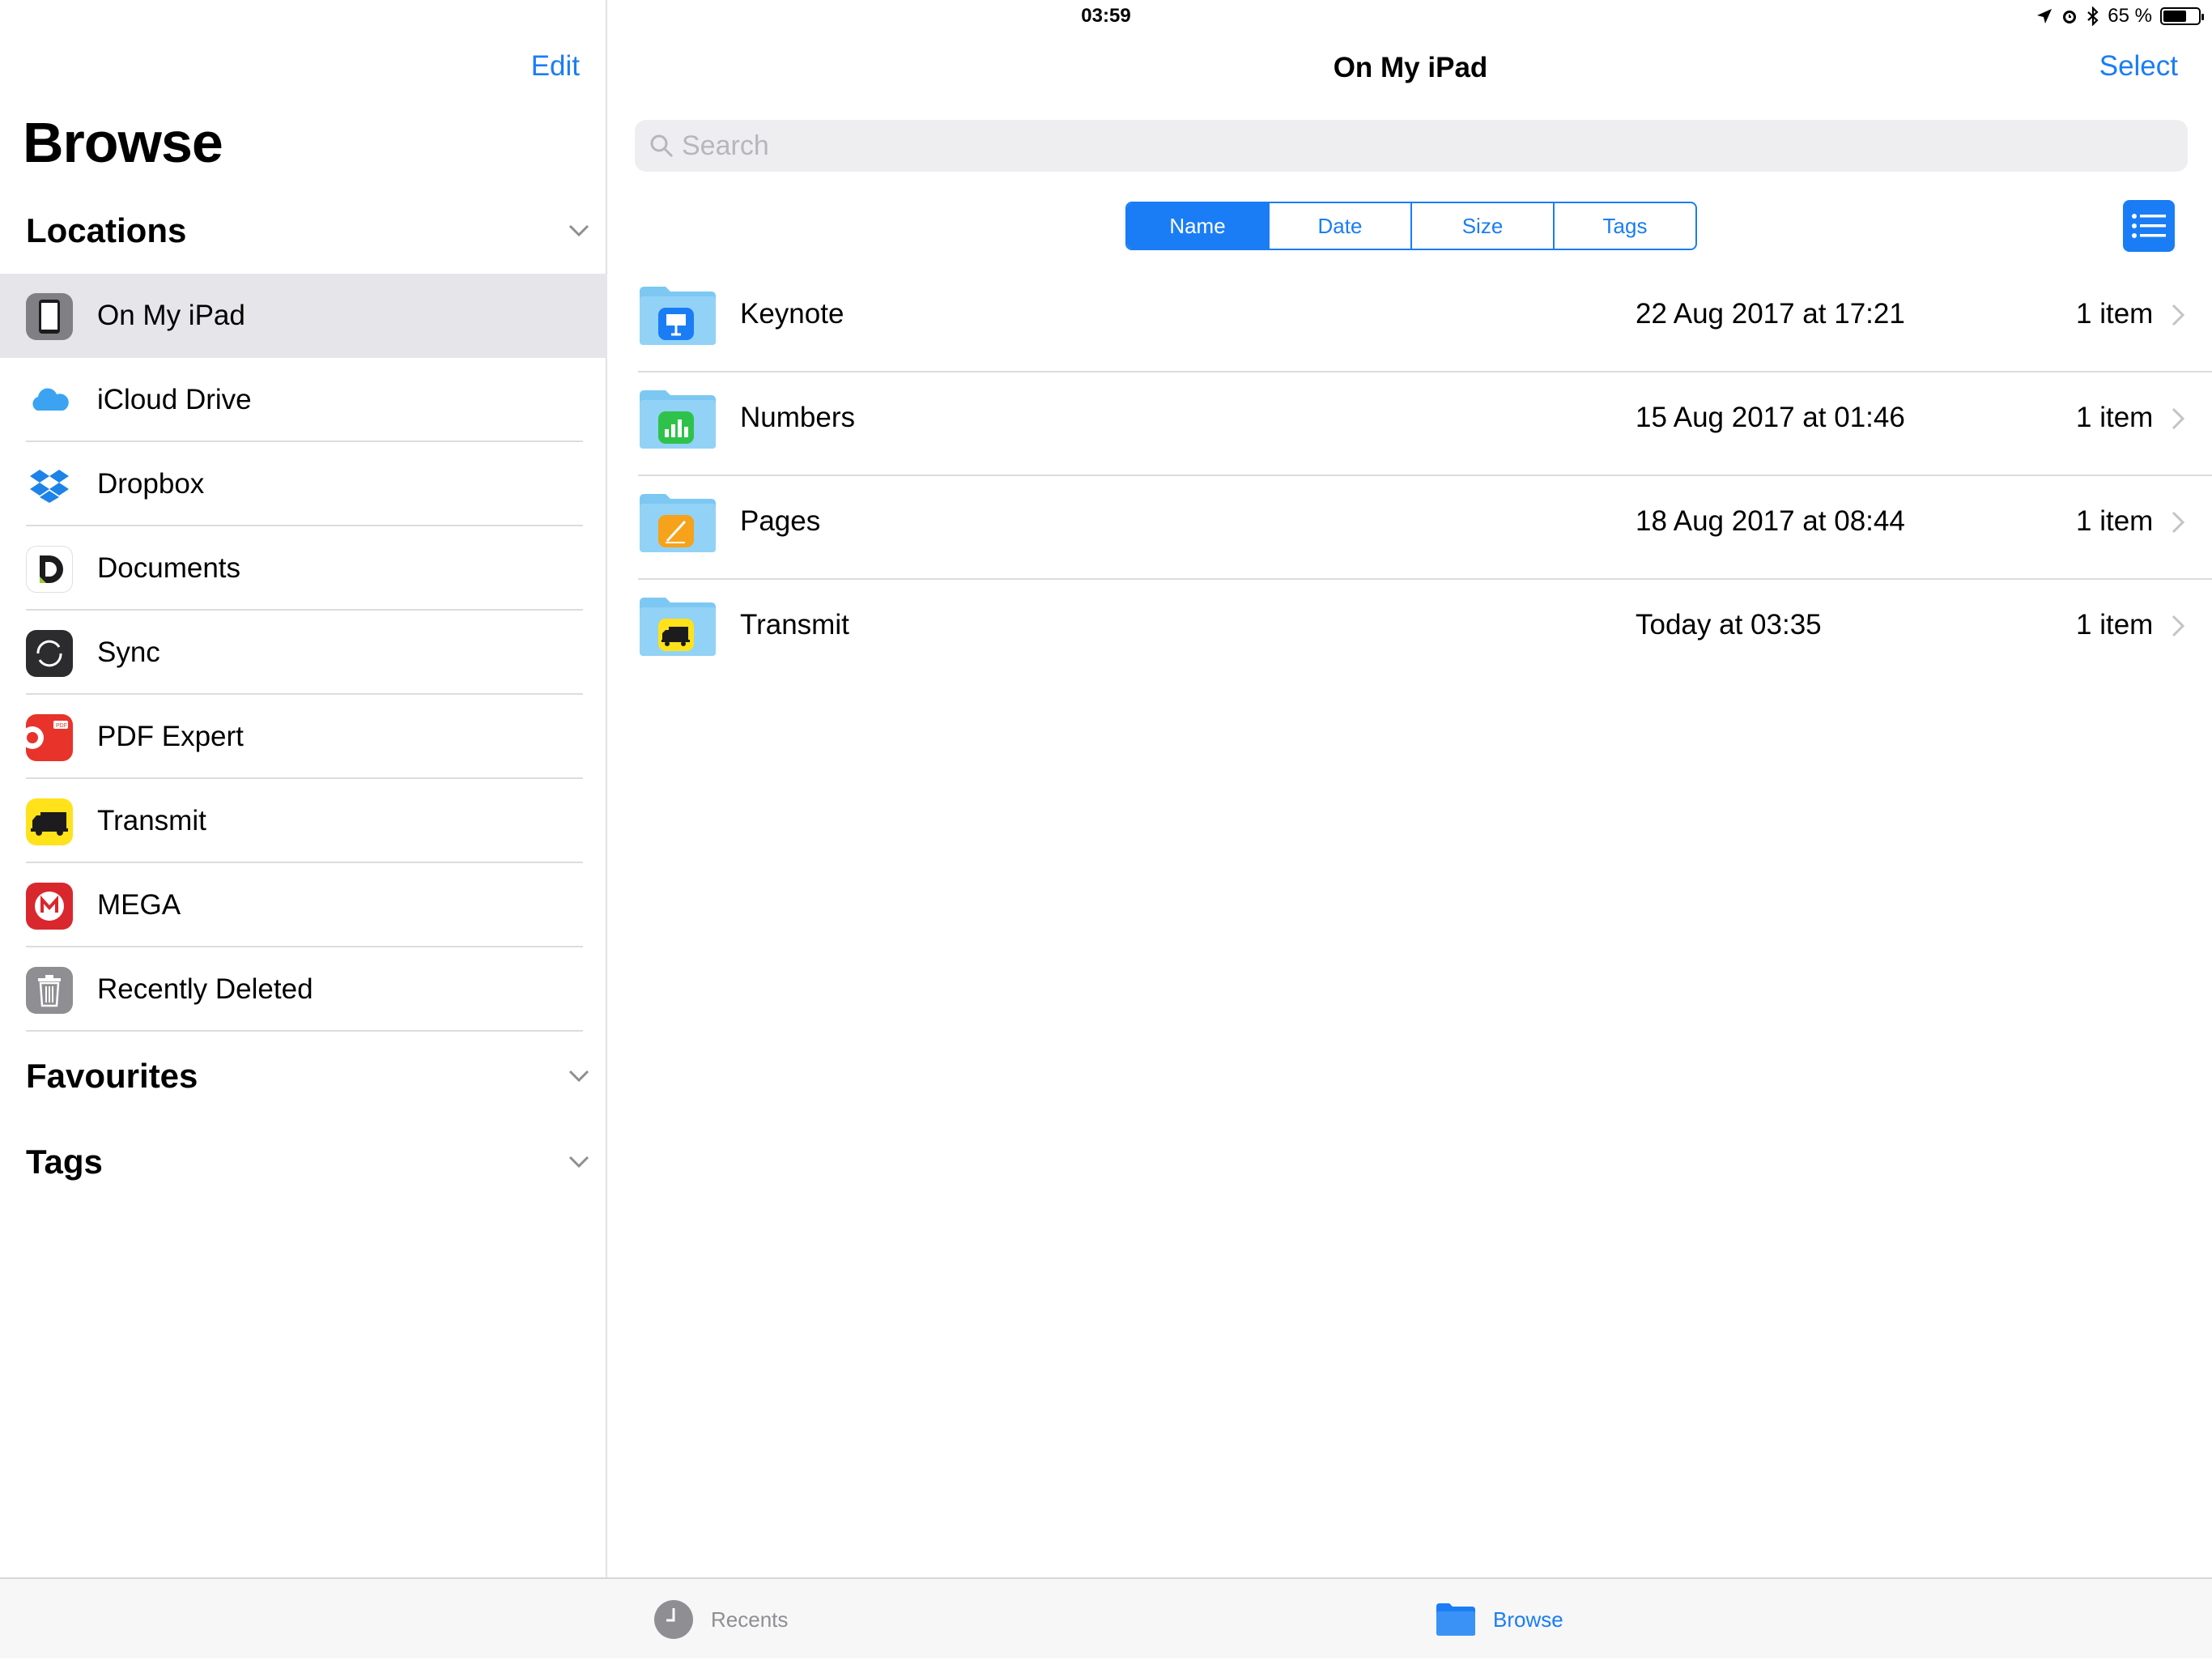  I want to click on sort-tags-button: Tags, so click(1625, 226).